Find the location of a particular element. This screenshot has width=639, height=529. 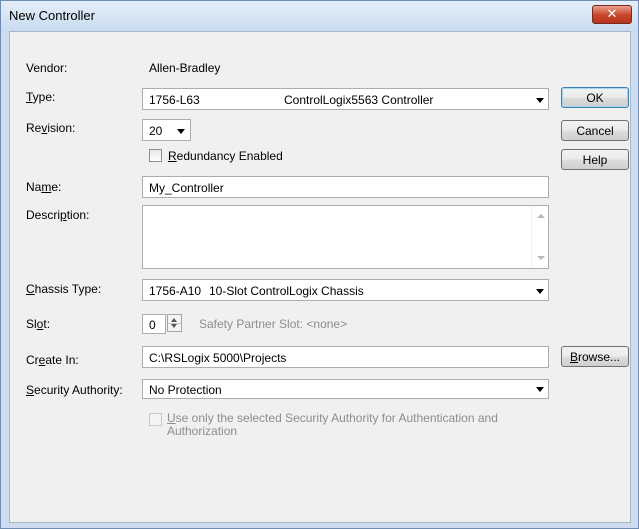

close-icon: ✕ is located at coordinates (612, 14).